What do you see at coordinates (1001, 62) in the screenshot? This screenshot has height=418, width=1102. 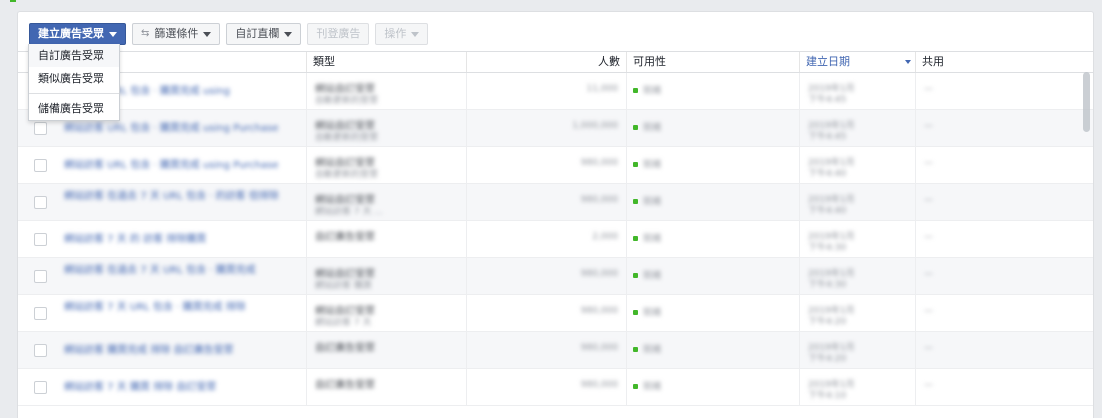 I see `column-sharing: 共用` at bounding box center [1001, 62].